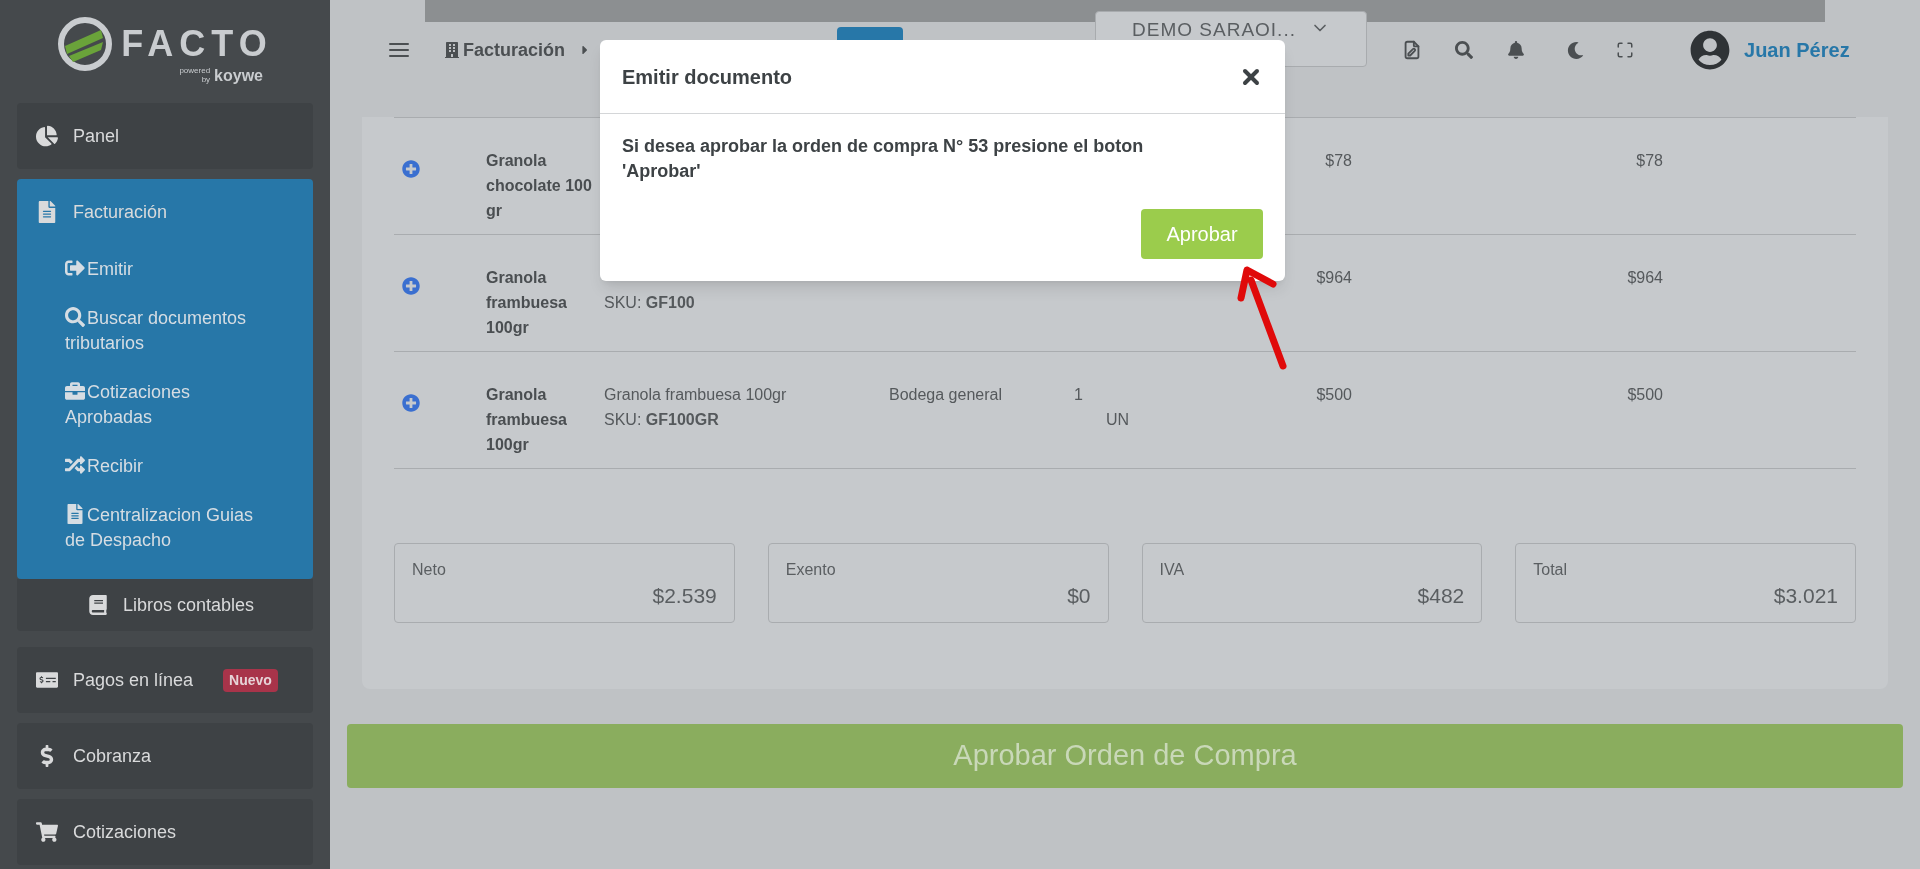 The height and width of the screenshot is (869, 1920). Describe the element at coordinates (1118, 420) in the screenshot. I see `unit-text: UN` at that location.